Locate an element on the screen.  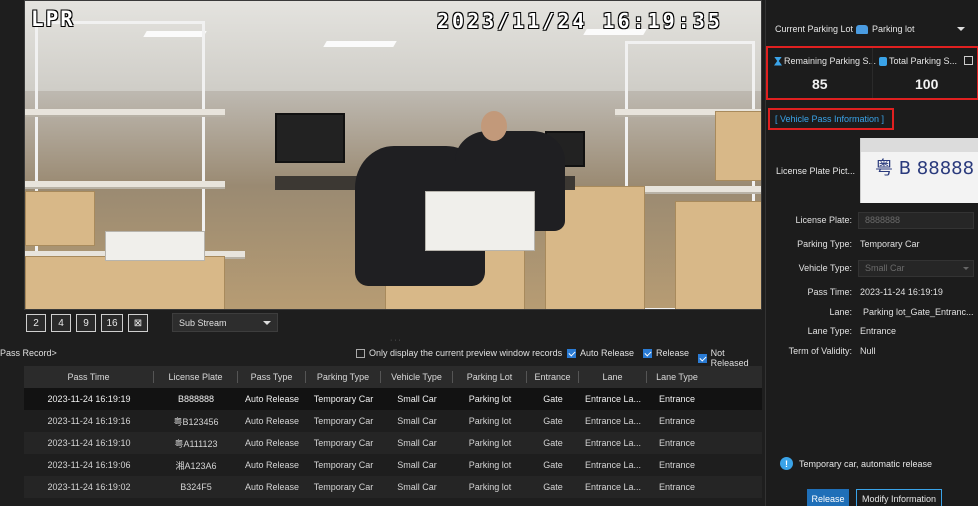
table-cell: 2023-11-24 16:19:06 is located at coordinates (89, 465).